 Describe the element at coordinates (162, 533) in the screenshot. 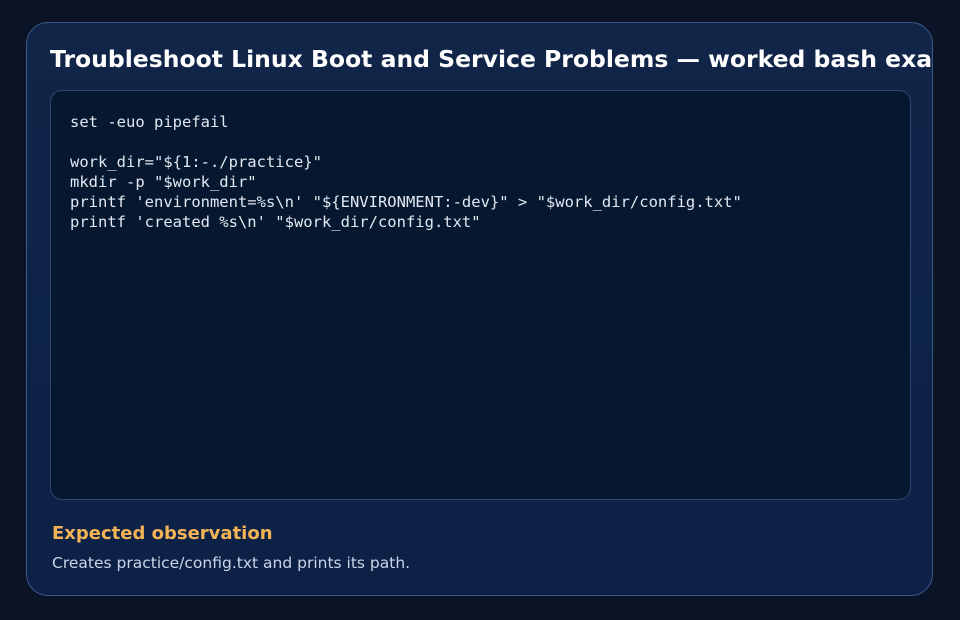

I see `observation-heading: Expected observation` at that location.